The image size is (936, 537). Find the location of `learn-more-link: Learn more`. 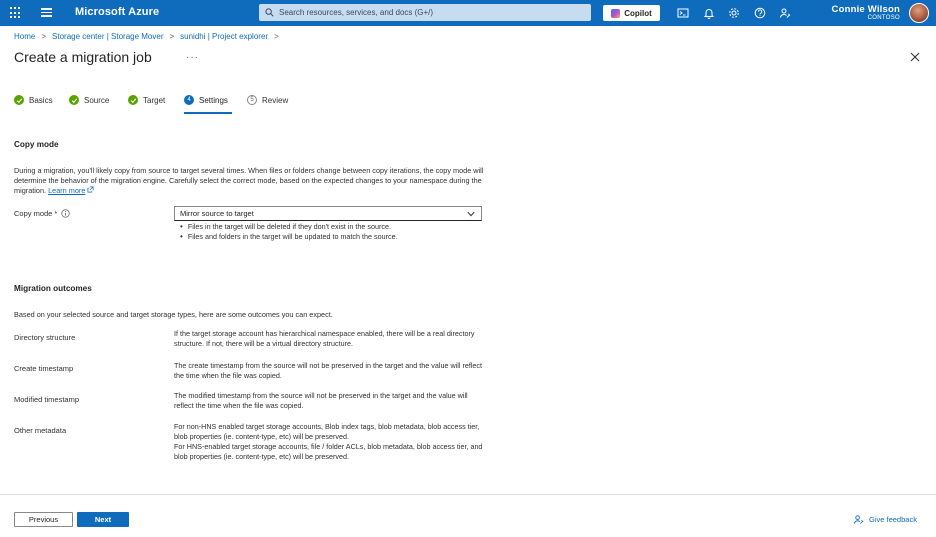

learn-more-link: Learn more is located at coordinates (66, 190).